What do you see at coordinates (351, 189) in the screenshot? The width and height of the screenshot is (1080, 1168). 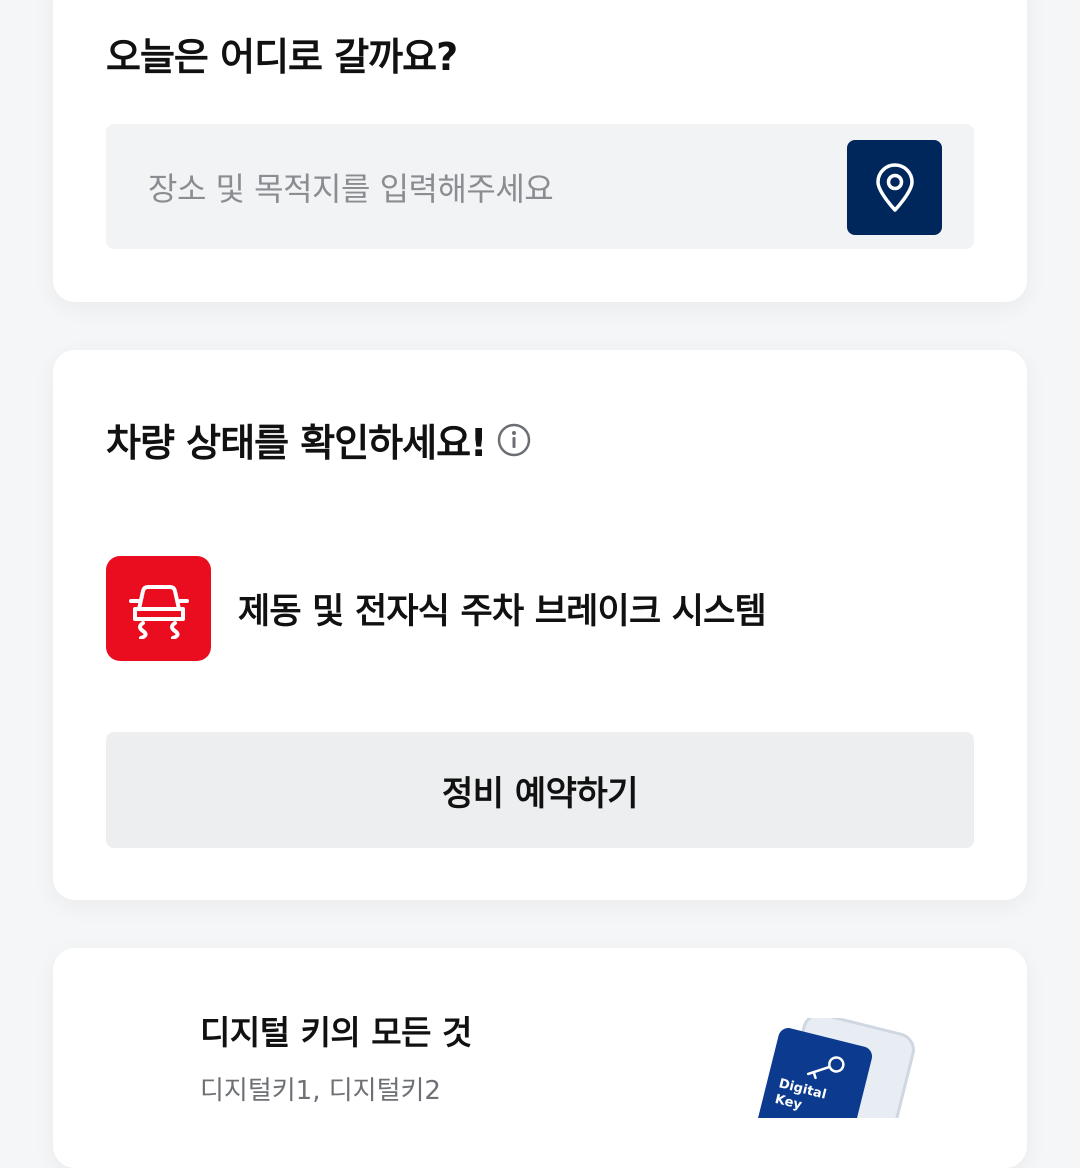 I see `search-placeholder: 장소 및 목적지를 입력해주세요` at bounding box center [351, 189].